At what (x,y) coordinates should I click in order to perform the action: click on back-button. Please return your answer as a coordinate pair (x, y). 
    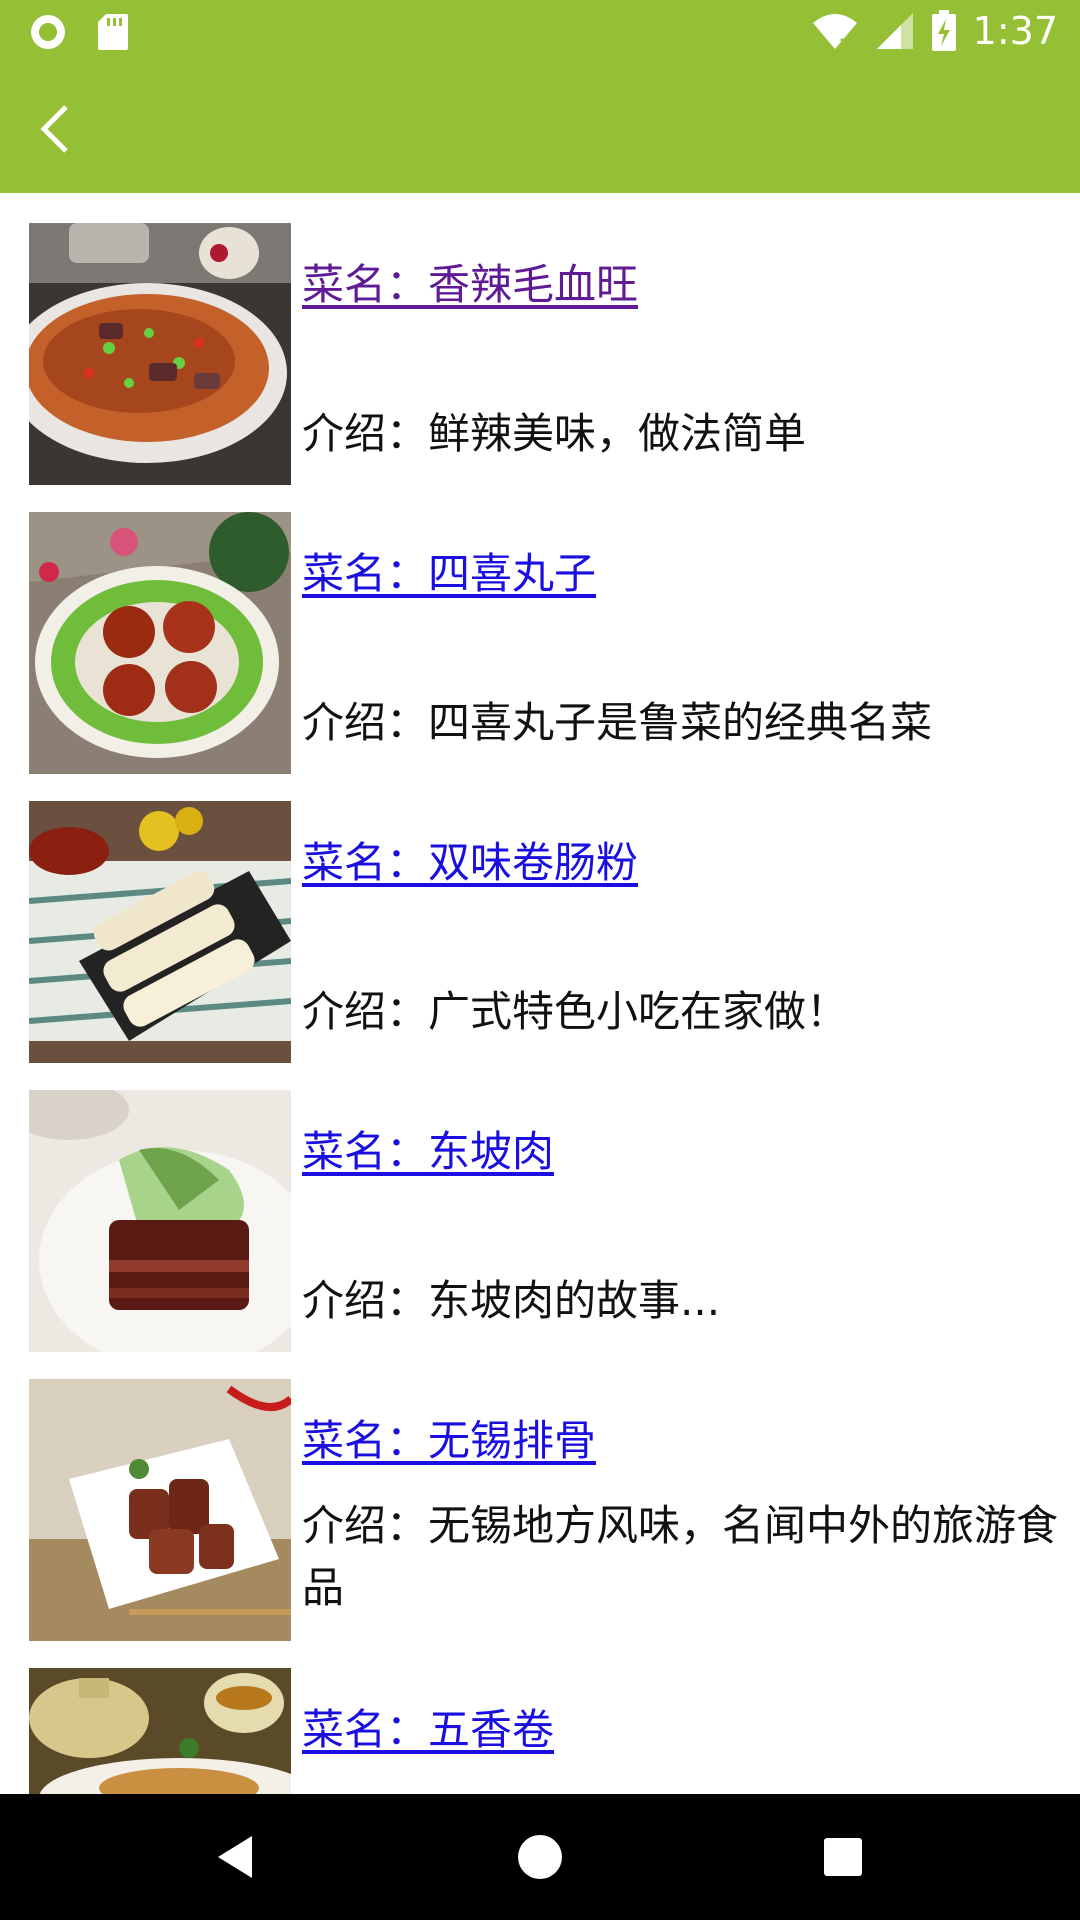
    Looking at the image, I should click on (60, 129).